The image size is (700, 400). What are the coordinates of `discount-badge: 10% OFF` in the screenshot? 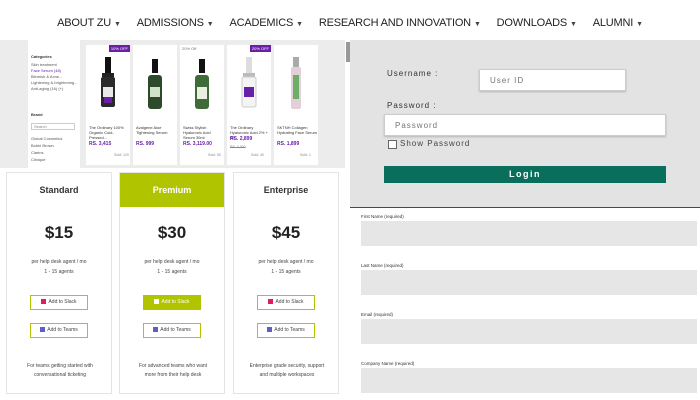 It's located at (119, 48).